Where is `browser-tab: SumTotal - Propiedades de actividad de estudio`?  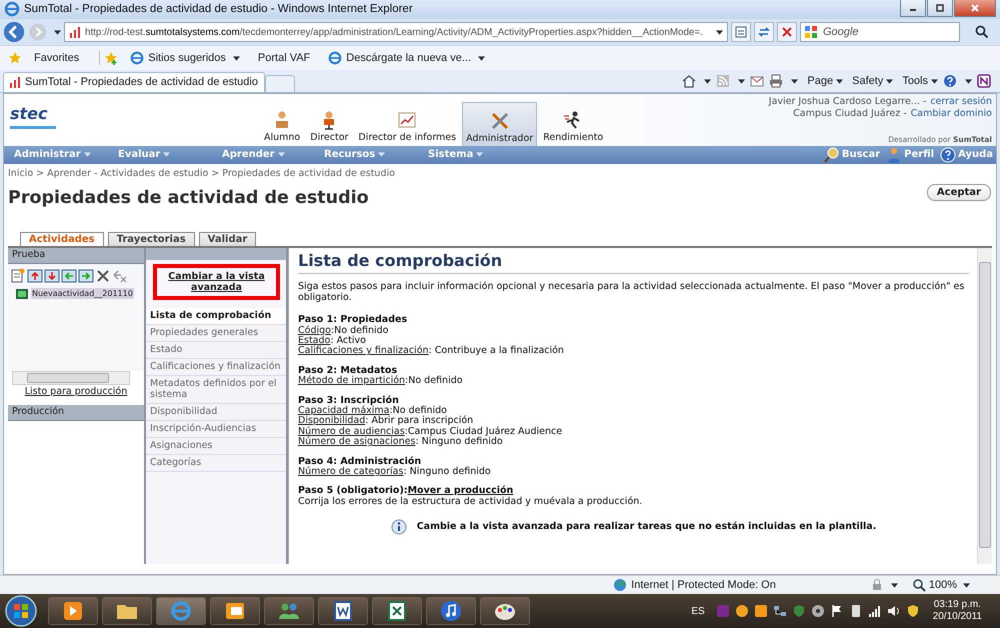
browser-tab: SumTotal - Propiedades de actividad de estudio is located at coordinates (134, 82).